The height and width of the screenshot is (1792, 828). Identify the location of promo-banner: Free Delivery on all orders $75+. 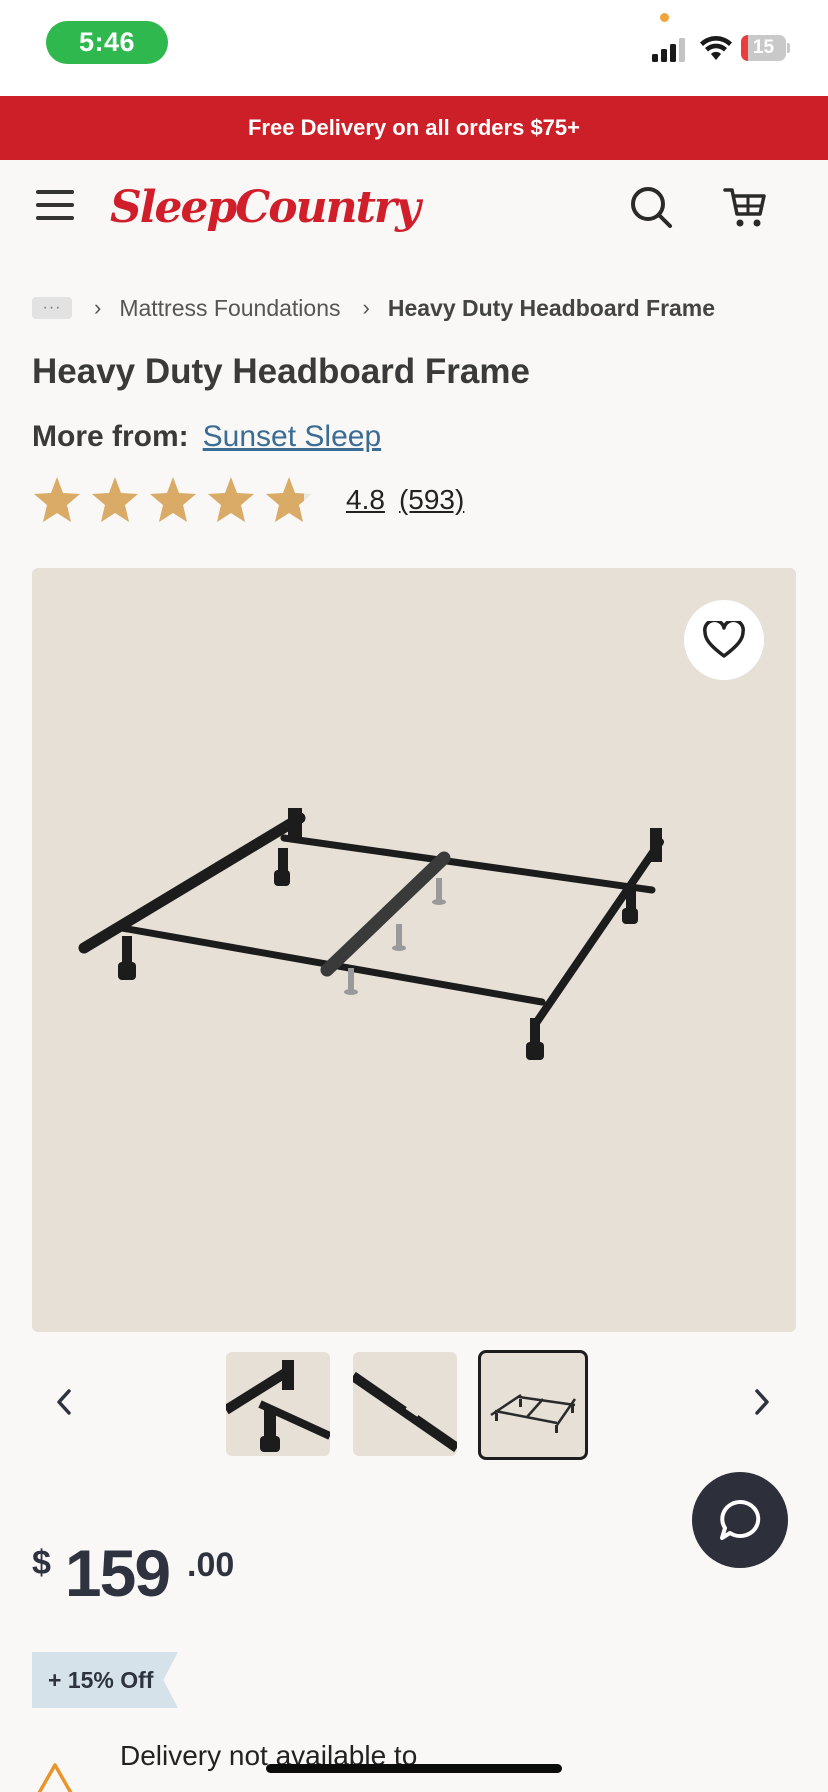
(414, 128).